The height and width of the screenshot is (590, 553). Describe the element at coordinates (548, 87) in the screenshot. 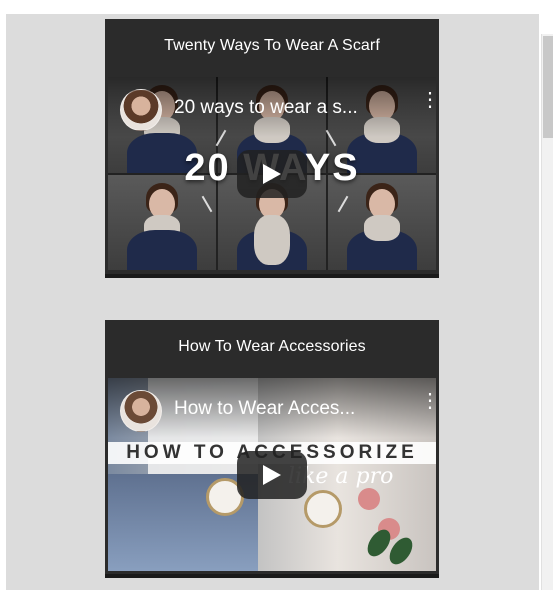

I see `scrollbar-thumb` at that location.